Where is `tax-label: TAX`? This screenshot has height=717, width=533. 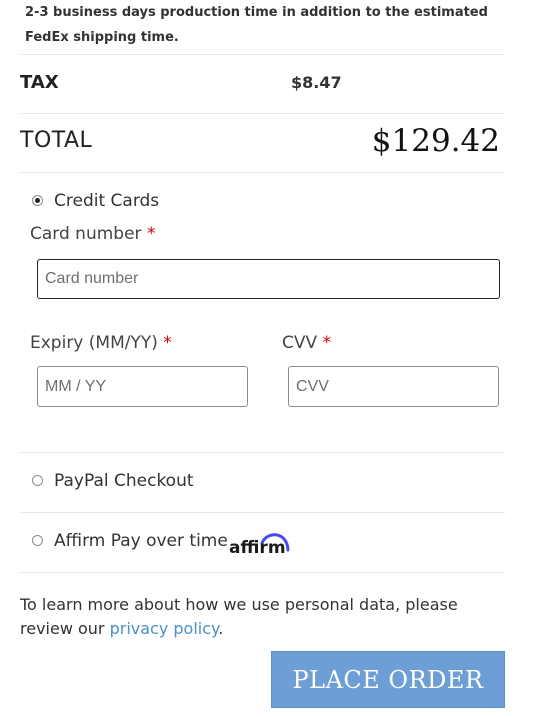 tax-label: TAX is located at coordinates (39, 82).